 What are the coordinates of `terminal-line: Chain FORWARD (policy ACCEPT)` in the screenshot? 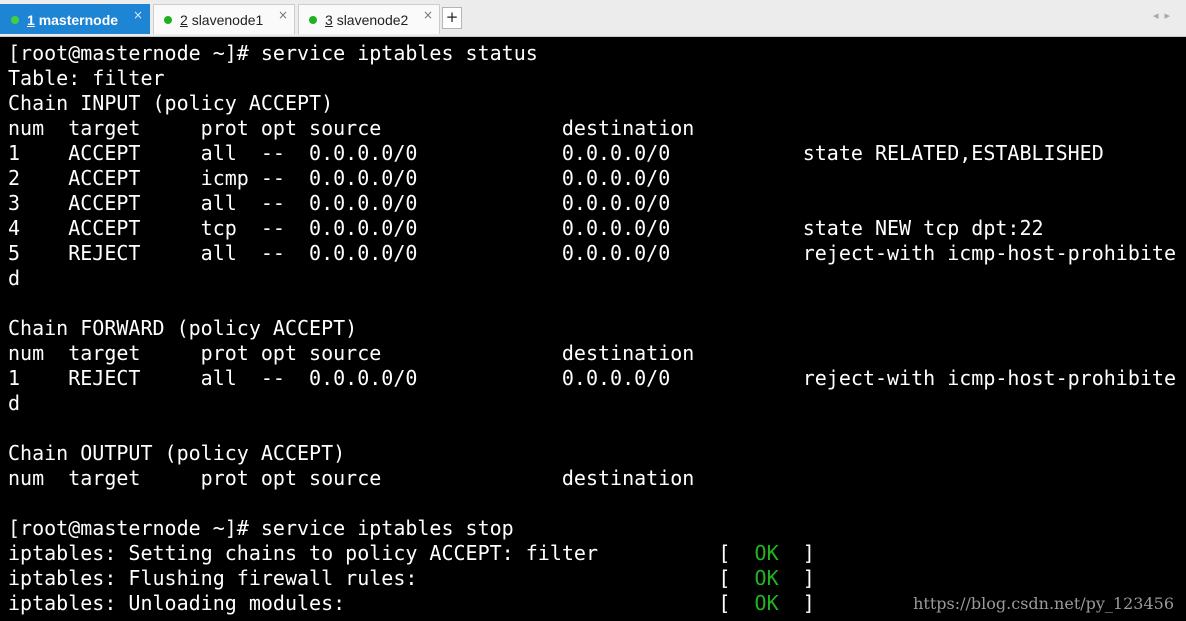 It's located at (183, 328).